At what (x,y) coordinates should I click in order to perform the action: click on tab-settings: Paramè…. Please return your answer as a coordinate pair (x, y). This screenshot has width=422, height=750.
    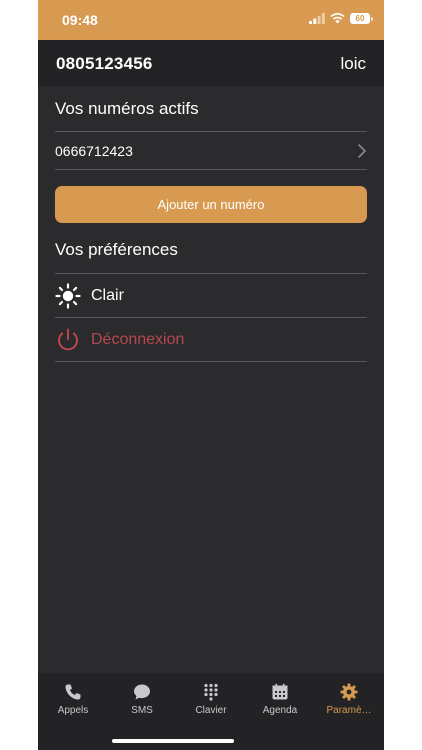
    Looking at the image, I should click on (349, 699).